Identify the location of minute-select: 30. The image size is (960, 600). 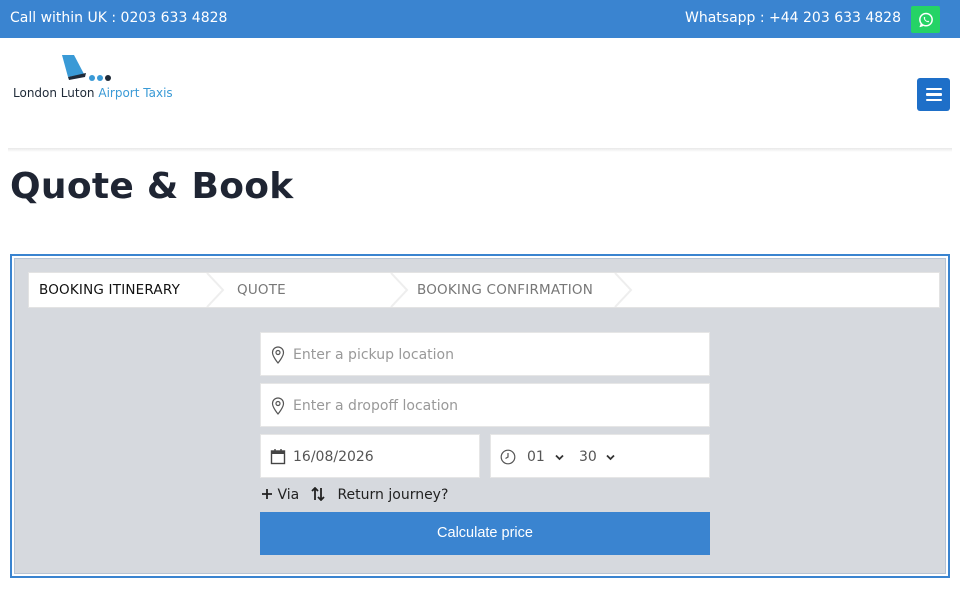
(588, 457).